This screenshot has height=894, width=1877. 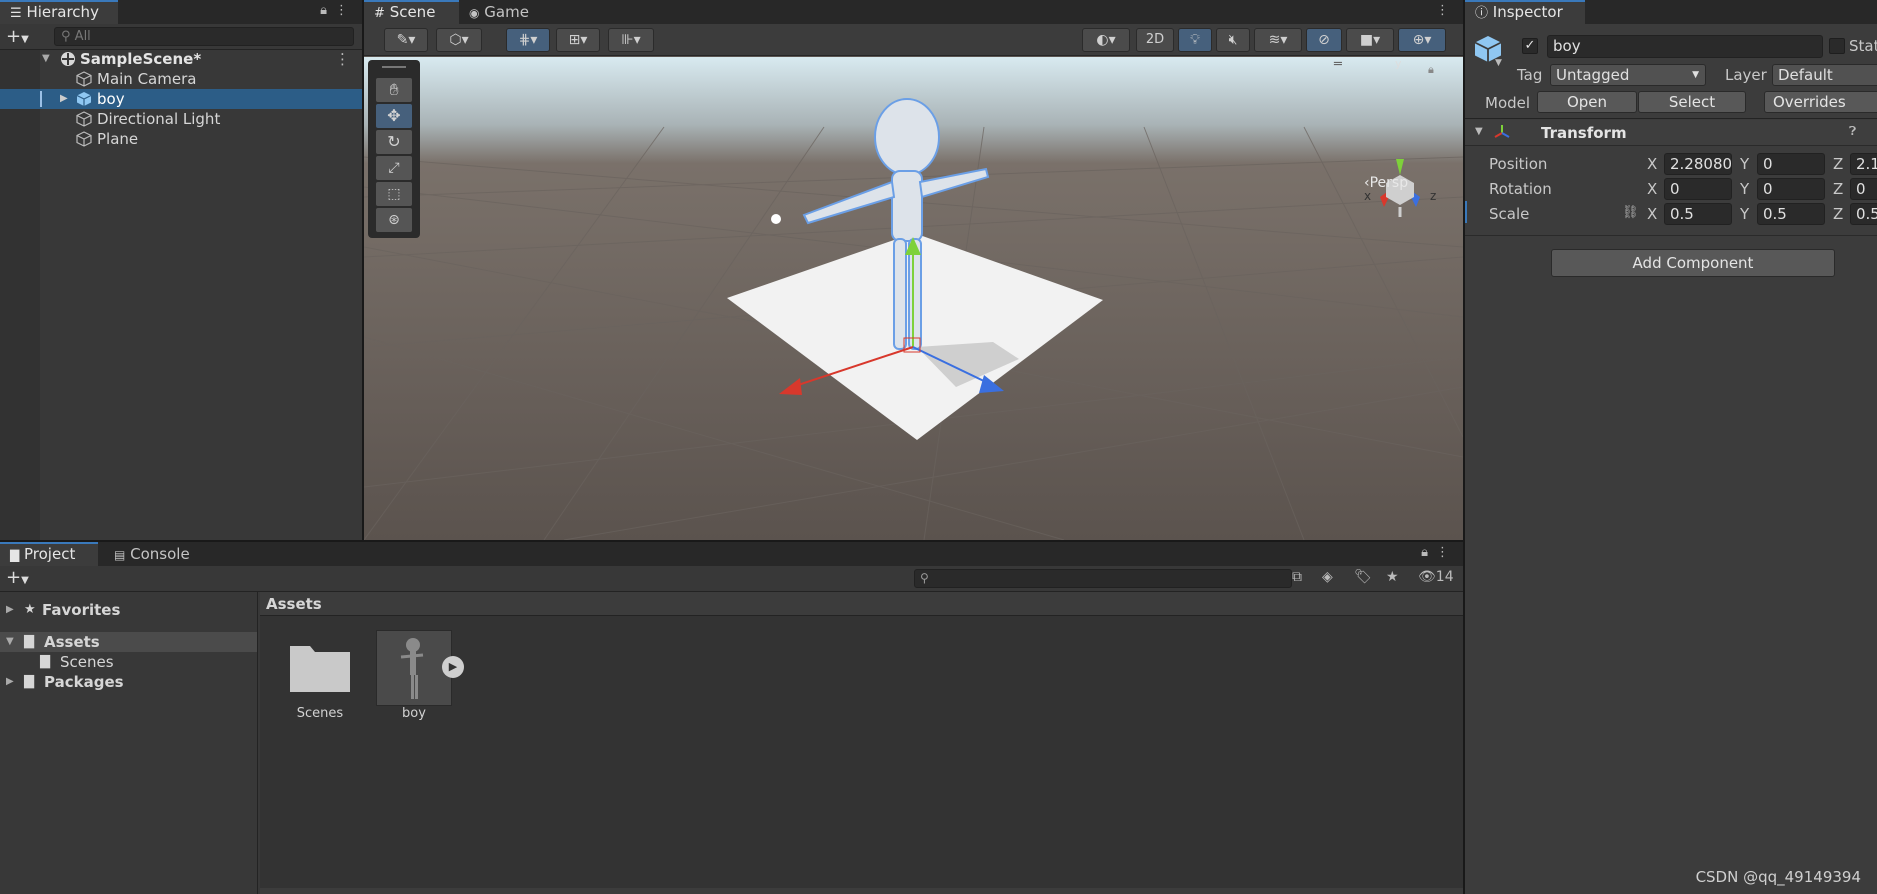 I want to click on effects-icon: ≋▾, so click(x=1278, y=40).